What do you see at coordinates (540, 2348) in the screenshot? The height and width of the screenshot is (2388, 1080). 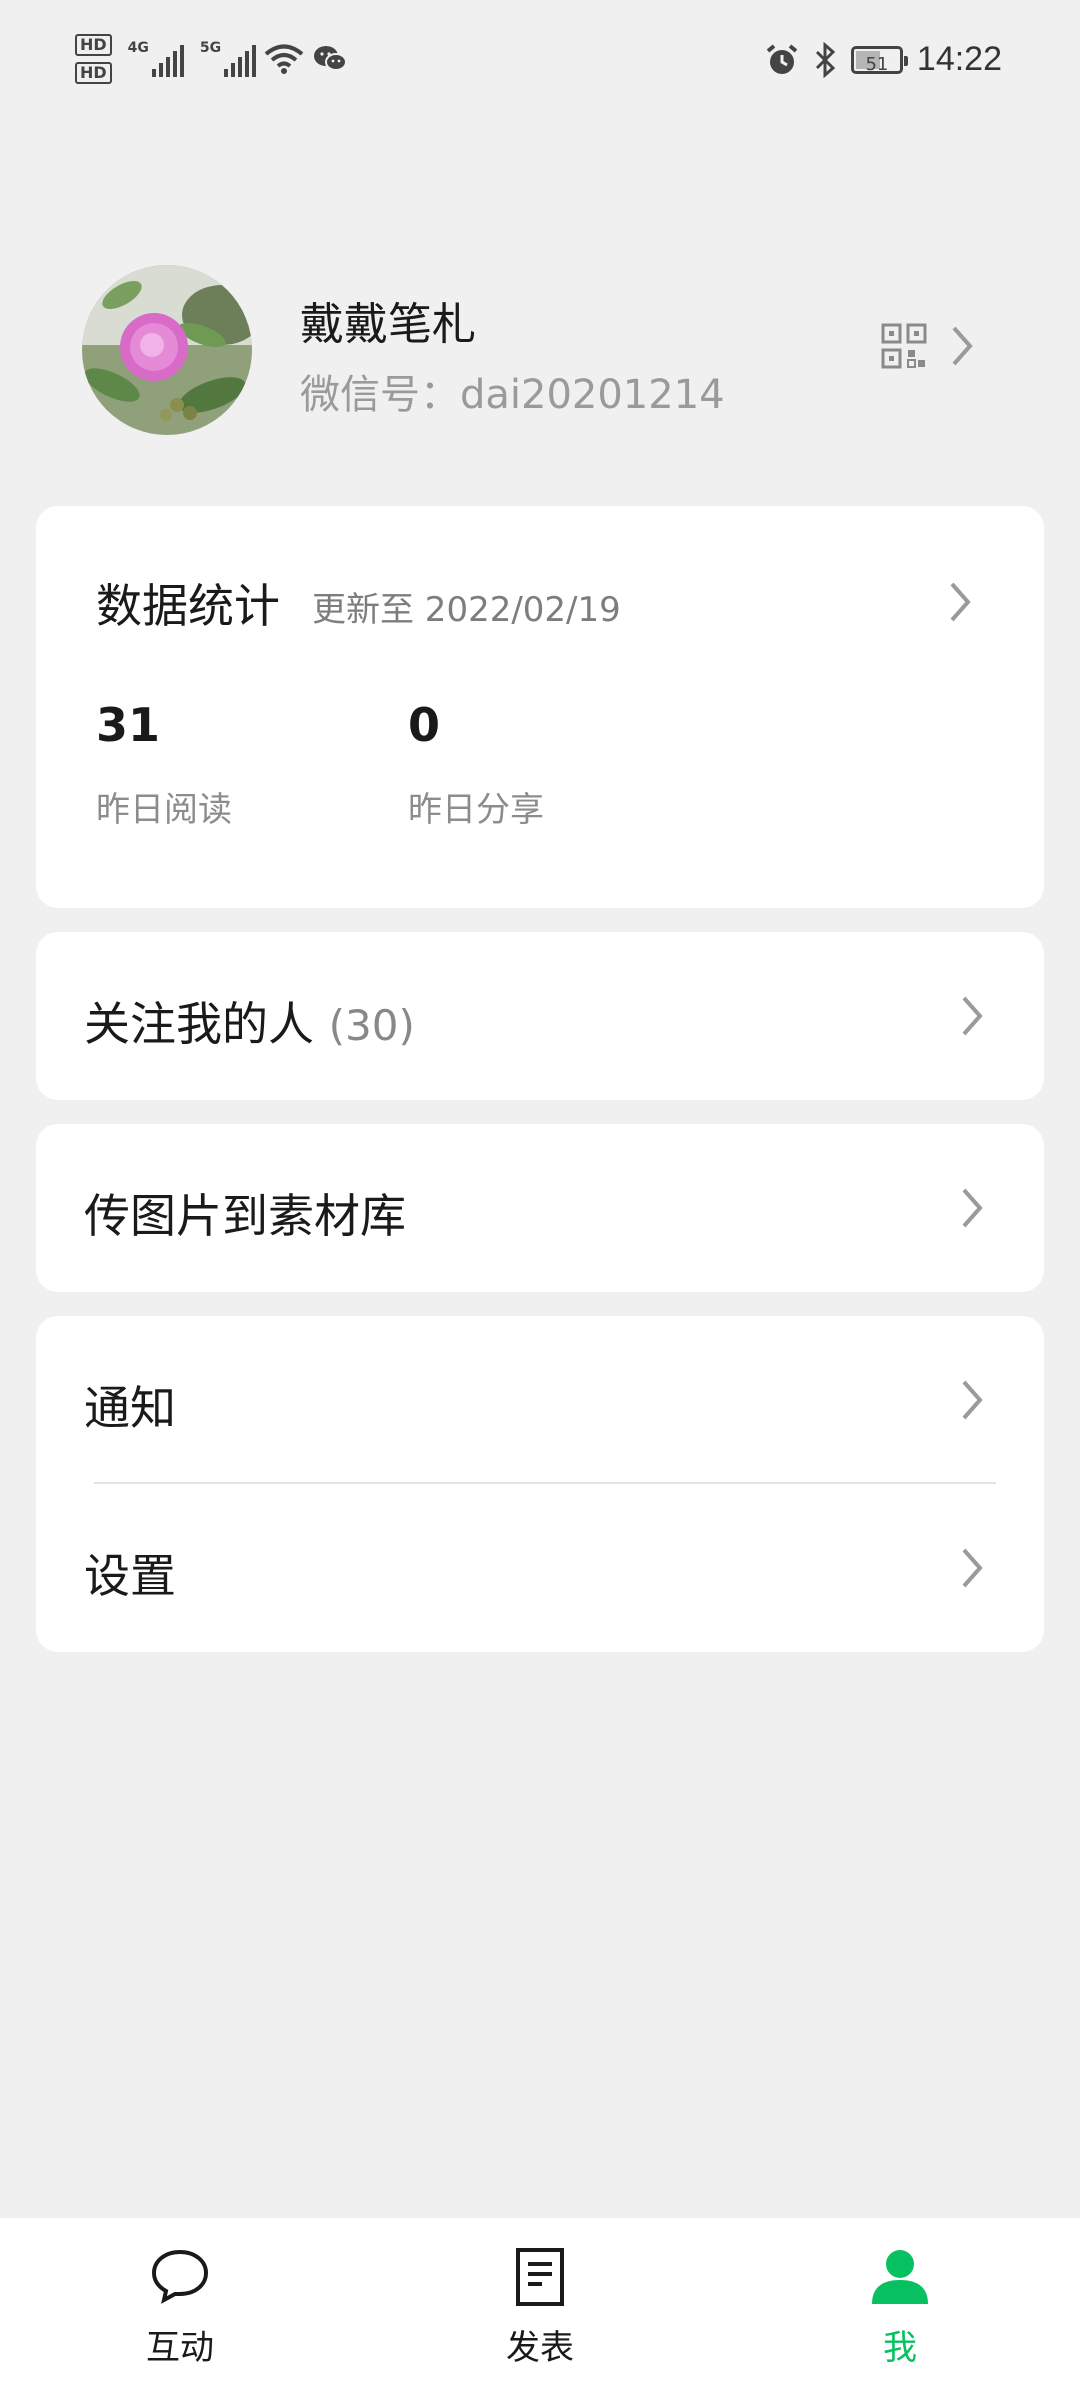 I see `tab-publish-label: 发表` at bounding box center [540, 2348].